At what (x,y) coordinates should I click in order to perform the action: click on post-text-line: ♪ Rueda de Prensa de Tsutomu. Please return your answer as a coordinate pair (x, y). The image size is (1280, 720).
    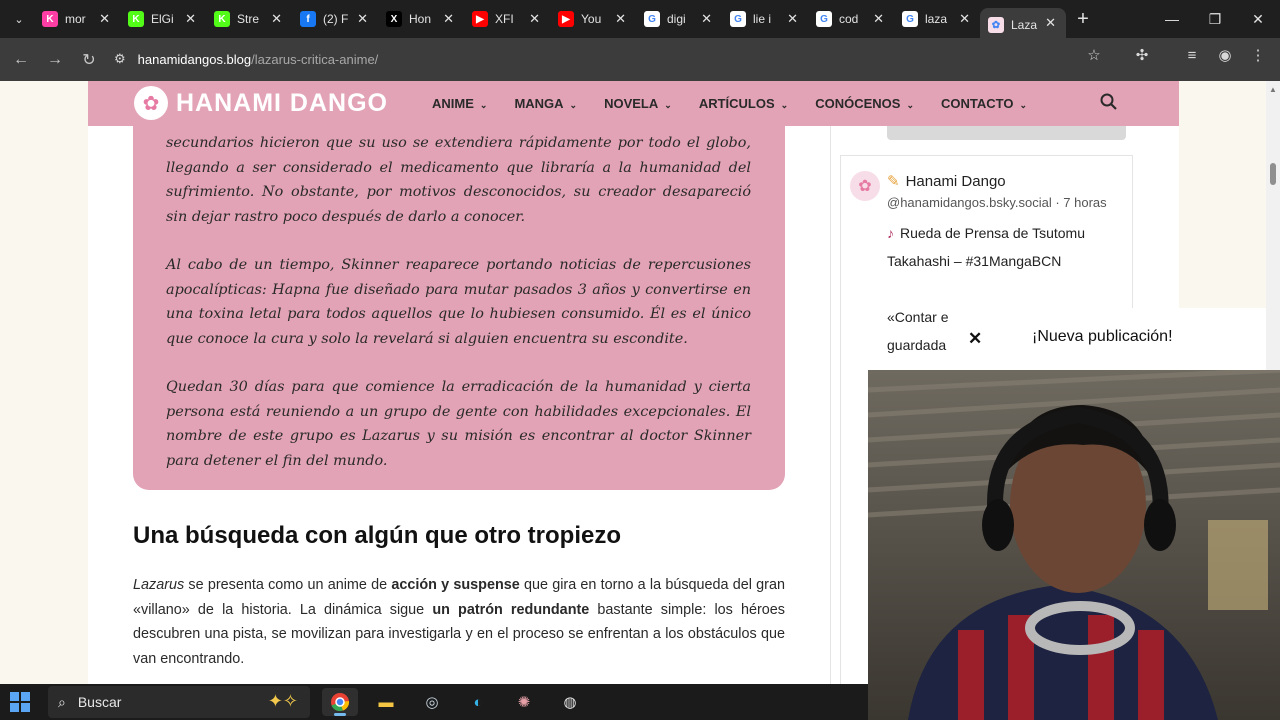
    Looking at the image, I should click on (986, 233).